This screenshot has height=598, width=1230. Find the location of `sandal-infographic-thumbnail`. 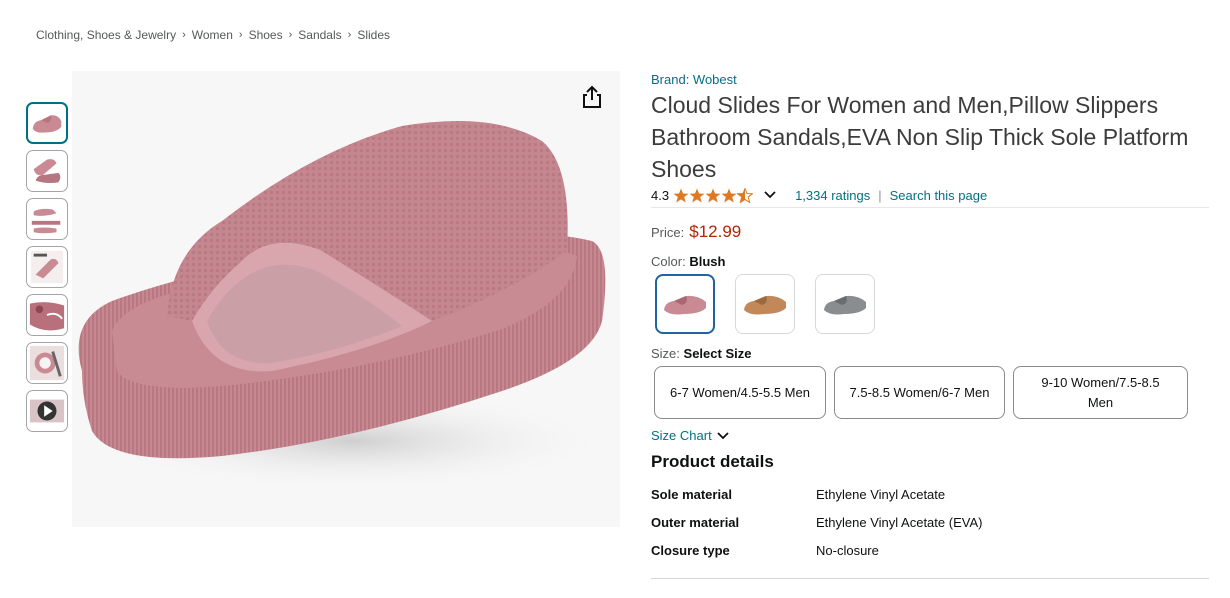

sandal-infographic-thumbnail is located at coordinates (47, 267).